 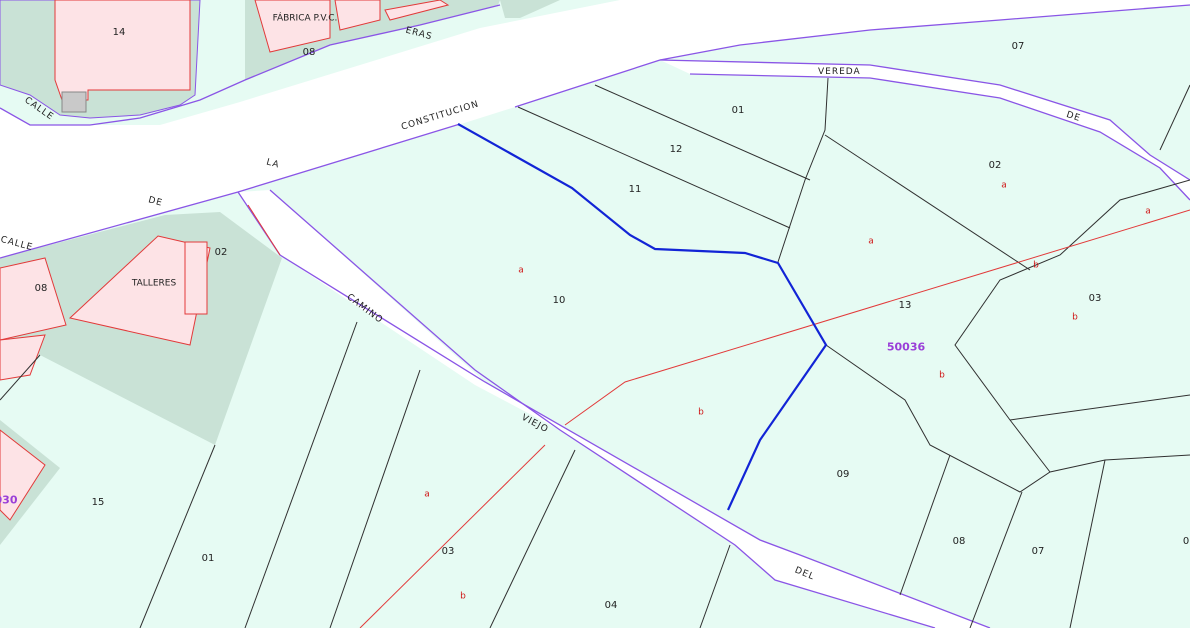 What do you see at coordinates (701, 412) in the screenshot?
I see `subparcel-b-10: b` at bounding box center [701, 412].